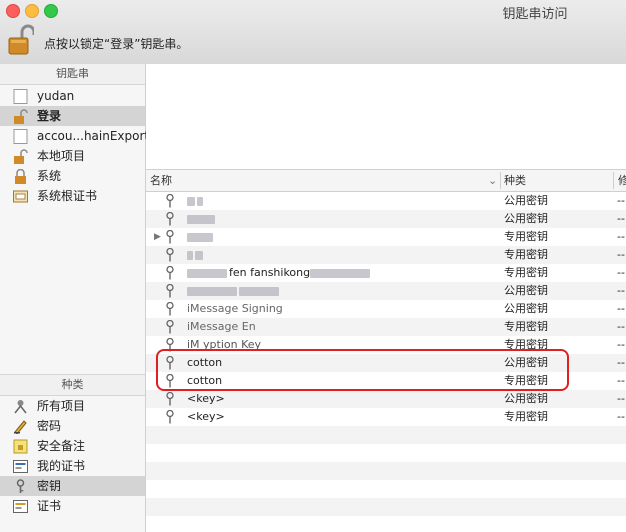 This screenshot has width=626, height=532. What do you see at coordinates (72, 116) in the screenshot?
I see `sidebar-item-login: 登录` at bounding box center [72, 116].